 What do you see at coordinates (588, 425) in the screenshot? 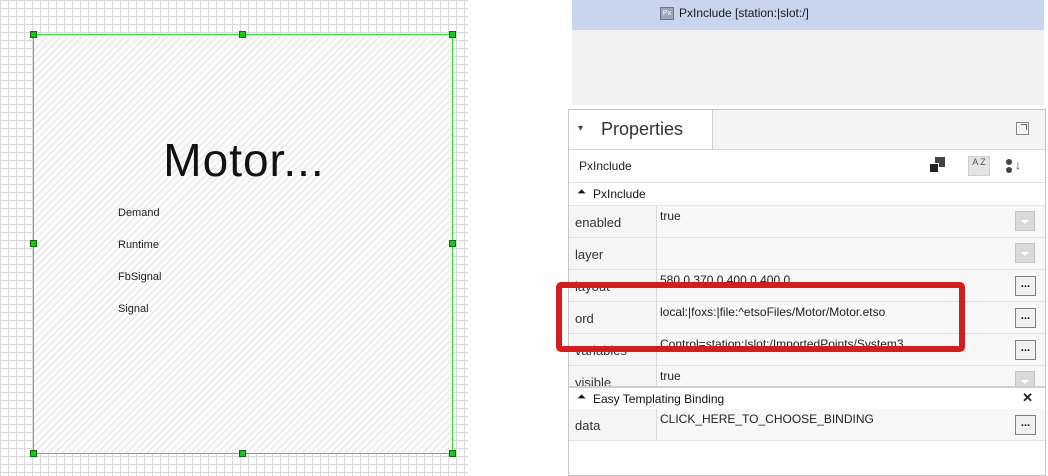
I see `property-name: data` at bounding box center [588, 425].